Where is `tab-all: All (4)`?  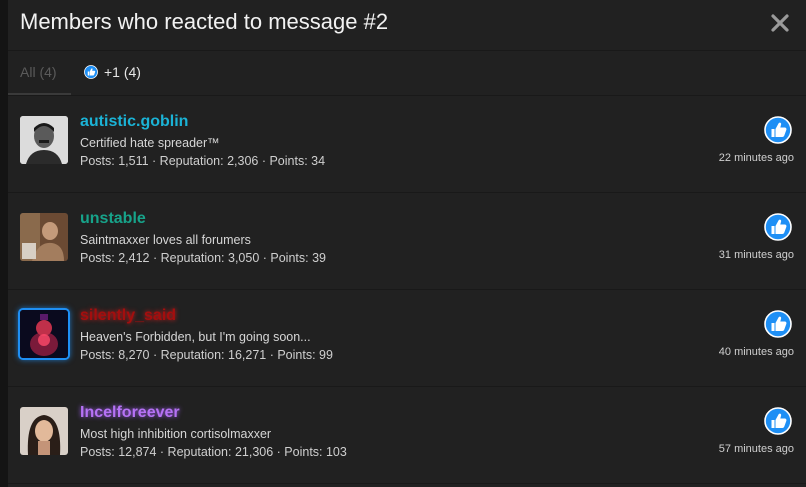 tab-all: All (4) is located at coordinates (39, 73).